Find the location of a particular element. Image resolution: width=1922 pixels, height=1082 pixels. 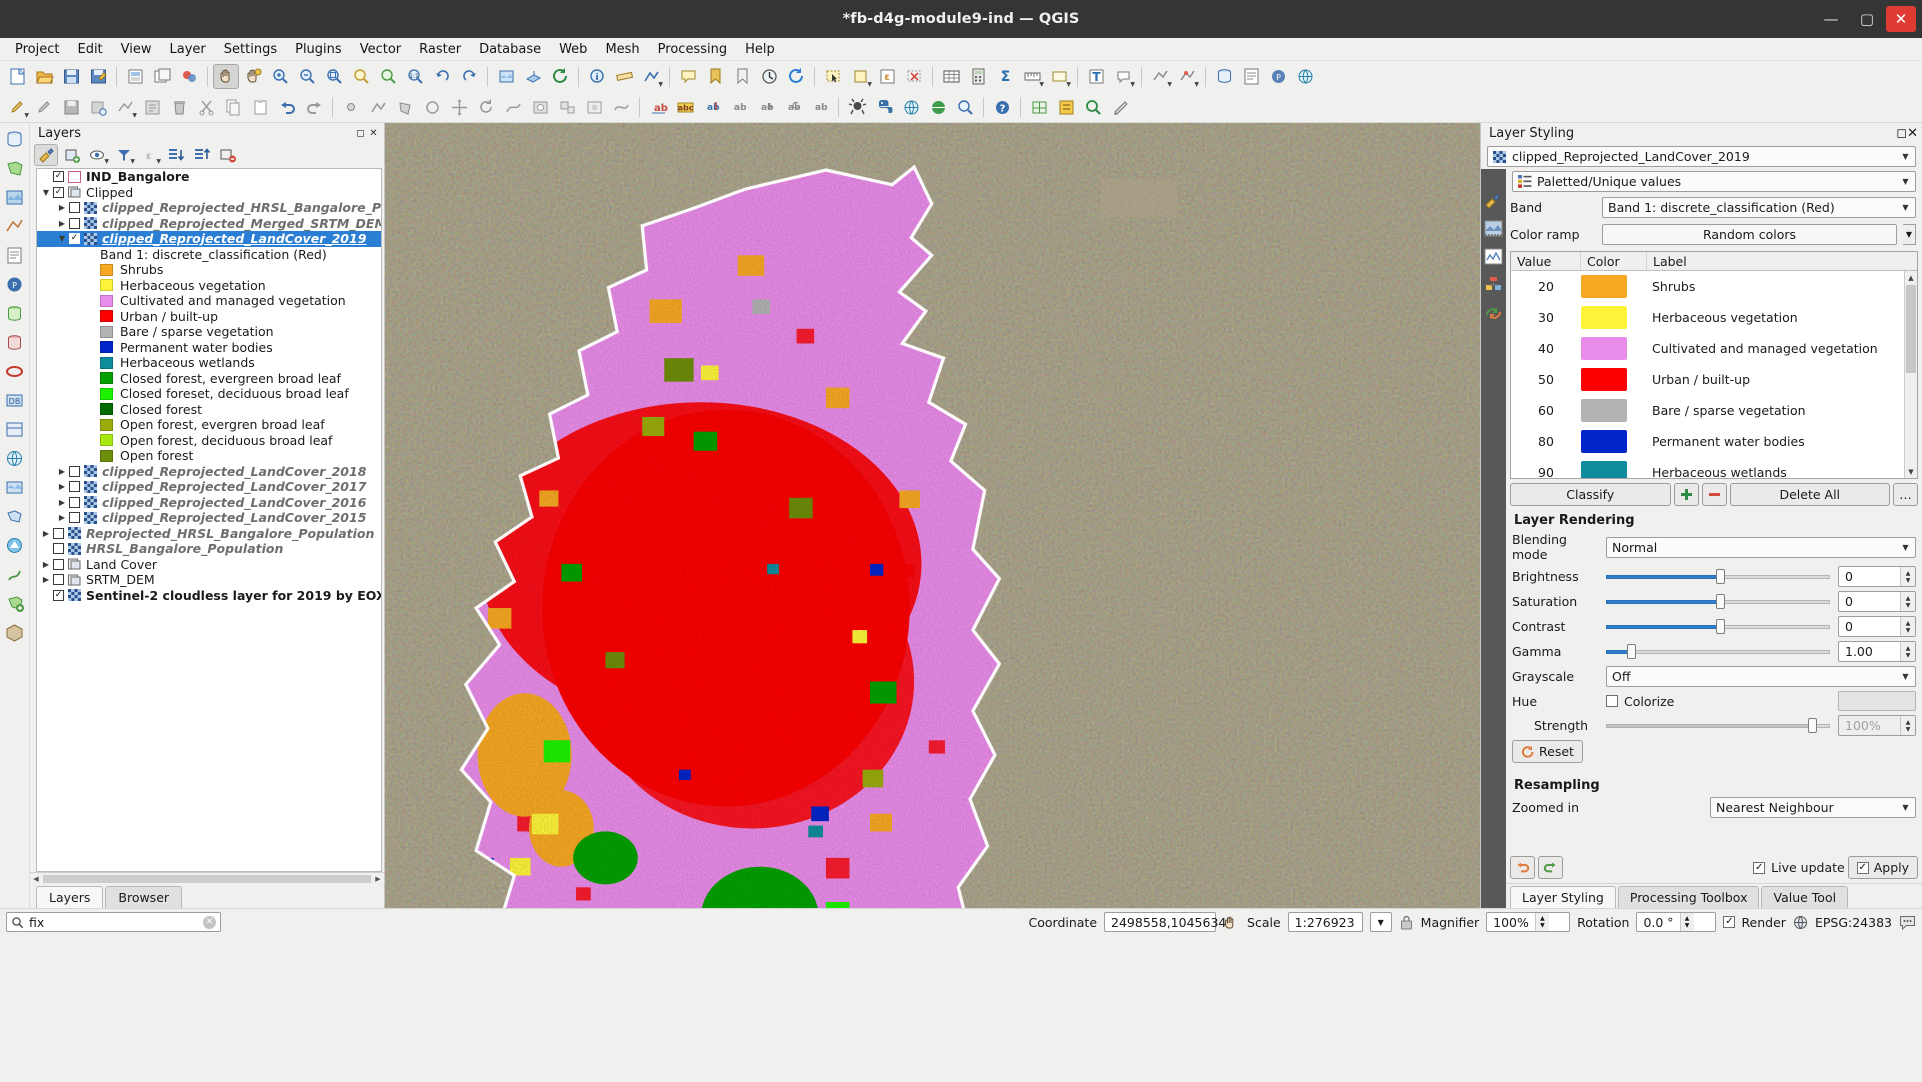

add-circle-feature-icon is located at coordinates (432, 107).